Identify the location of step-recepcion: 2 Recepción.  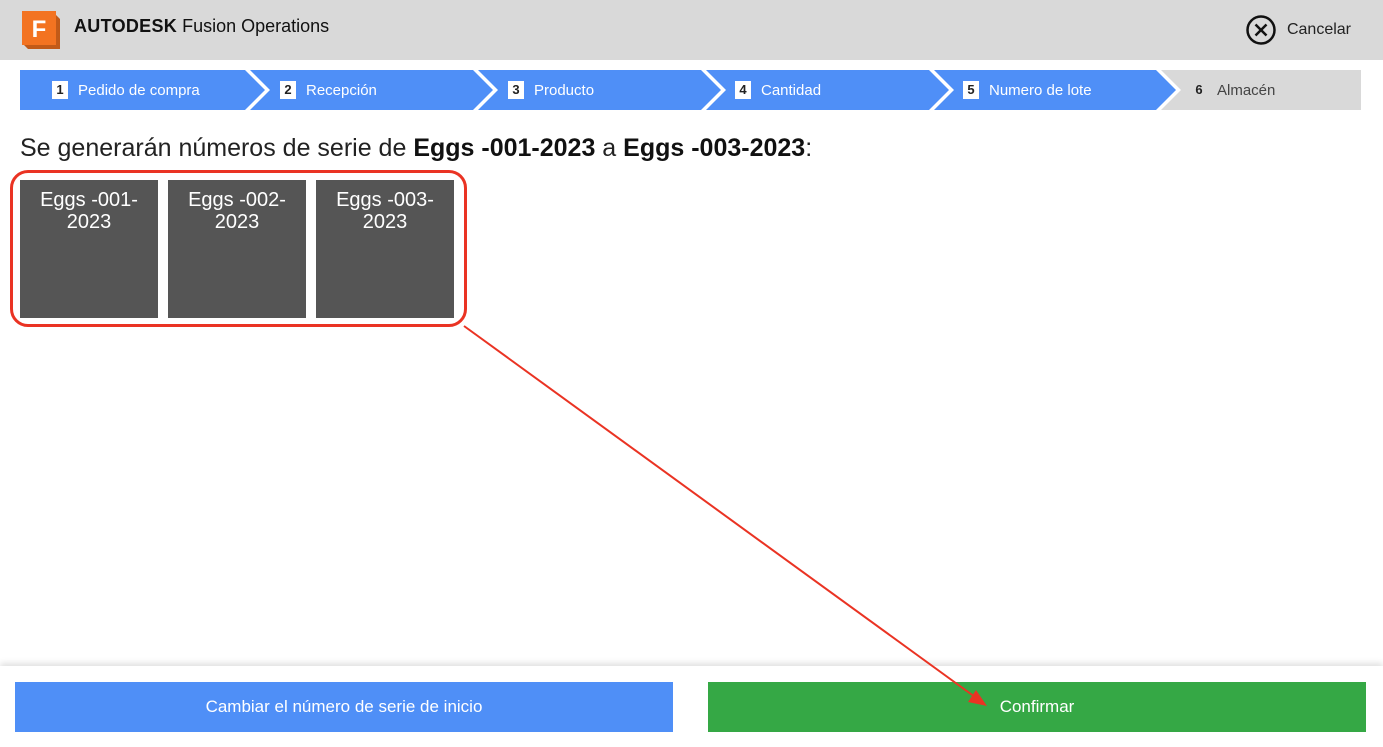
(328, 90).